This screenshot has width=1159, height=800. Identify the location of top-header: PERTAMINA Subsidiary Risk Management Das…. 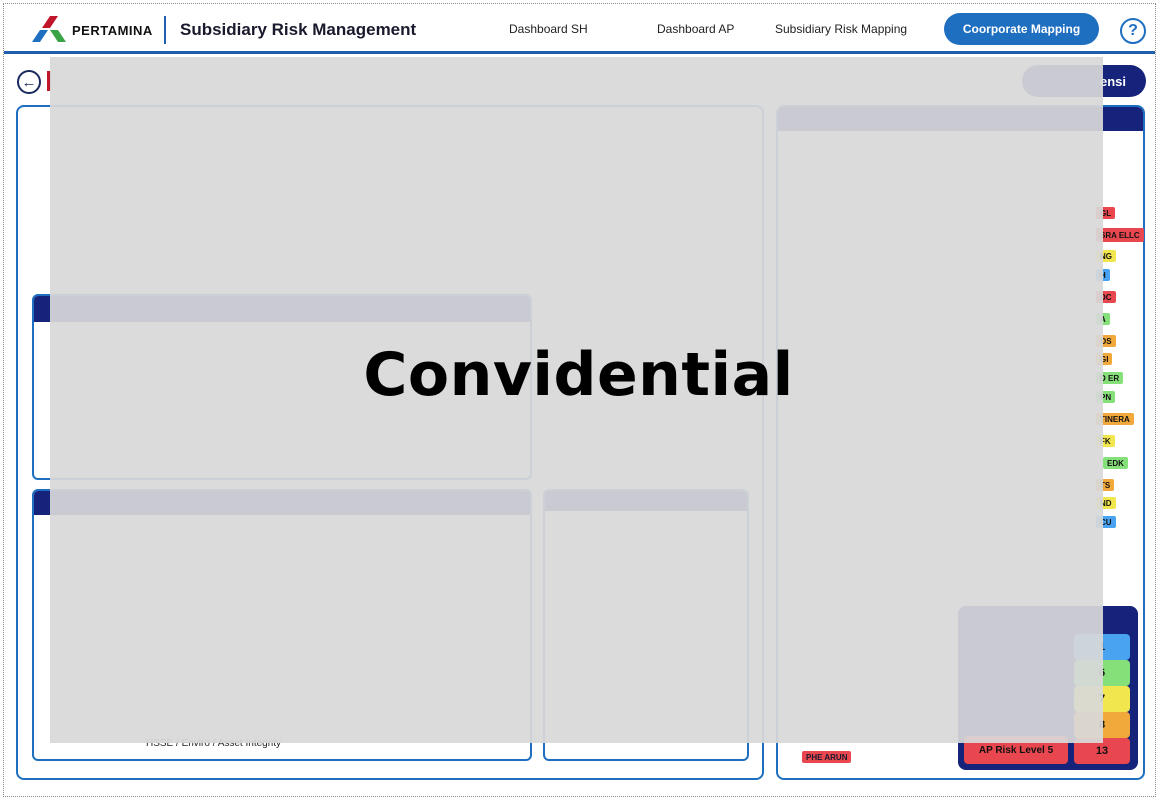
(579, 29).